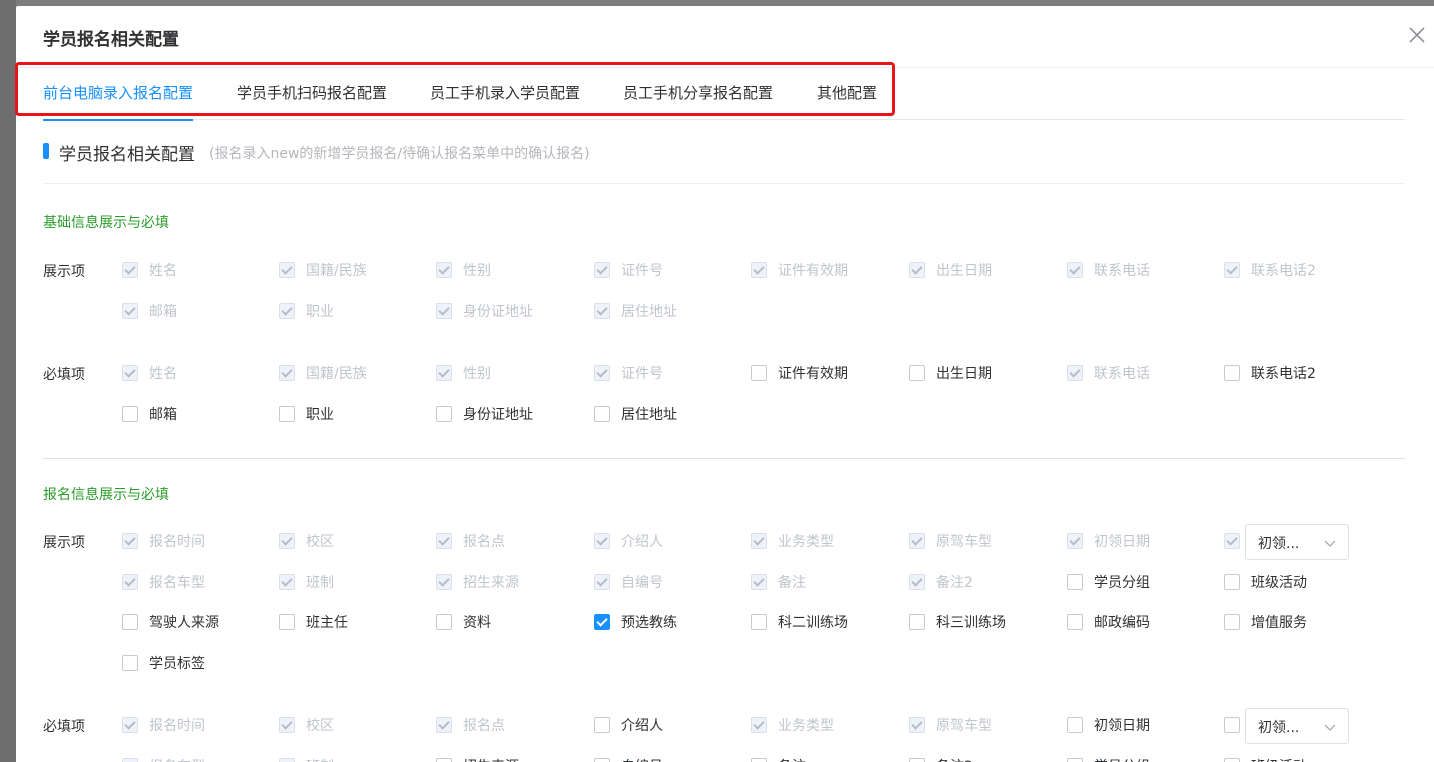 The image size is (1434, 762). What do you see at coordinates (642, 582) in the screenshot?
I see `checkbox-label: 自编号` at bounding box center [642, 582].